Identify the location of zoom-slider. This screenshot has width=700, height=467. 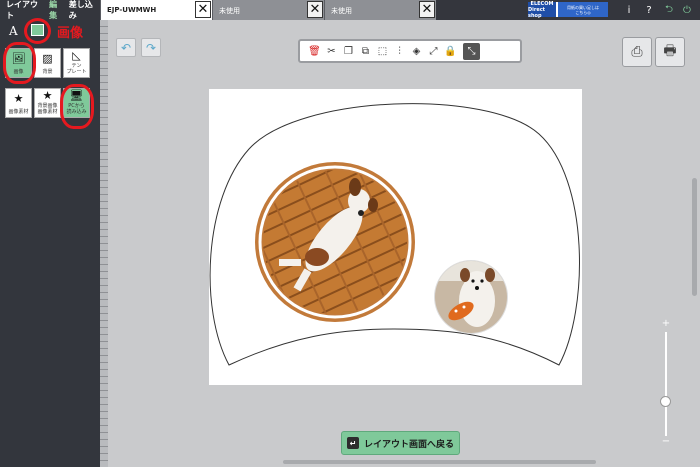
(666, 384).